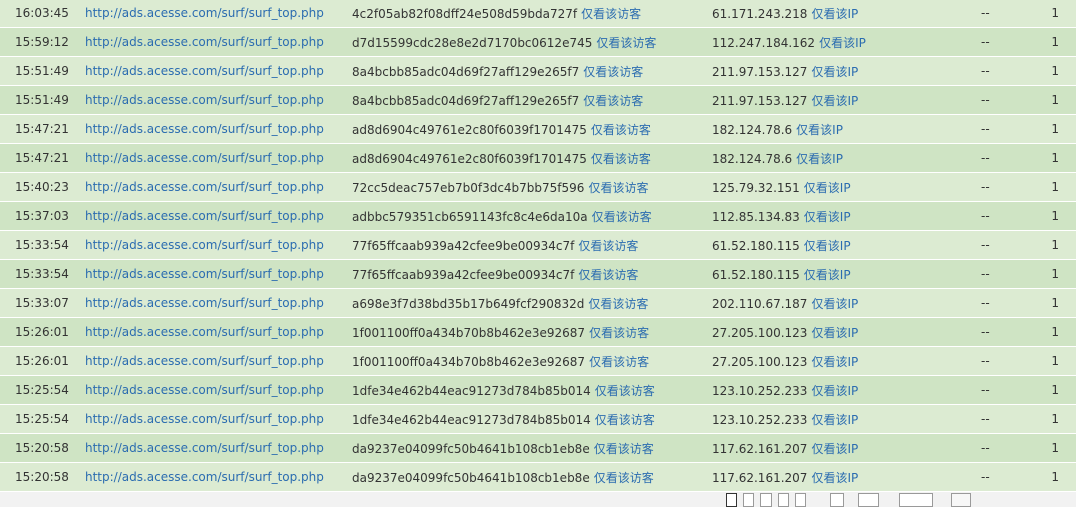 This screenshot has height=507, width=1076. What do you see at coordinates (760, 13) in the screenshot?
I see `ip-address: 61.171.243.218` at bounding box center [760, 13].